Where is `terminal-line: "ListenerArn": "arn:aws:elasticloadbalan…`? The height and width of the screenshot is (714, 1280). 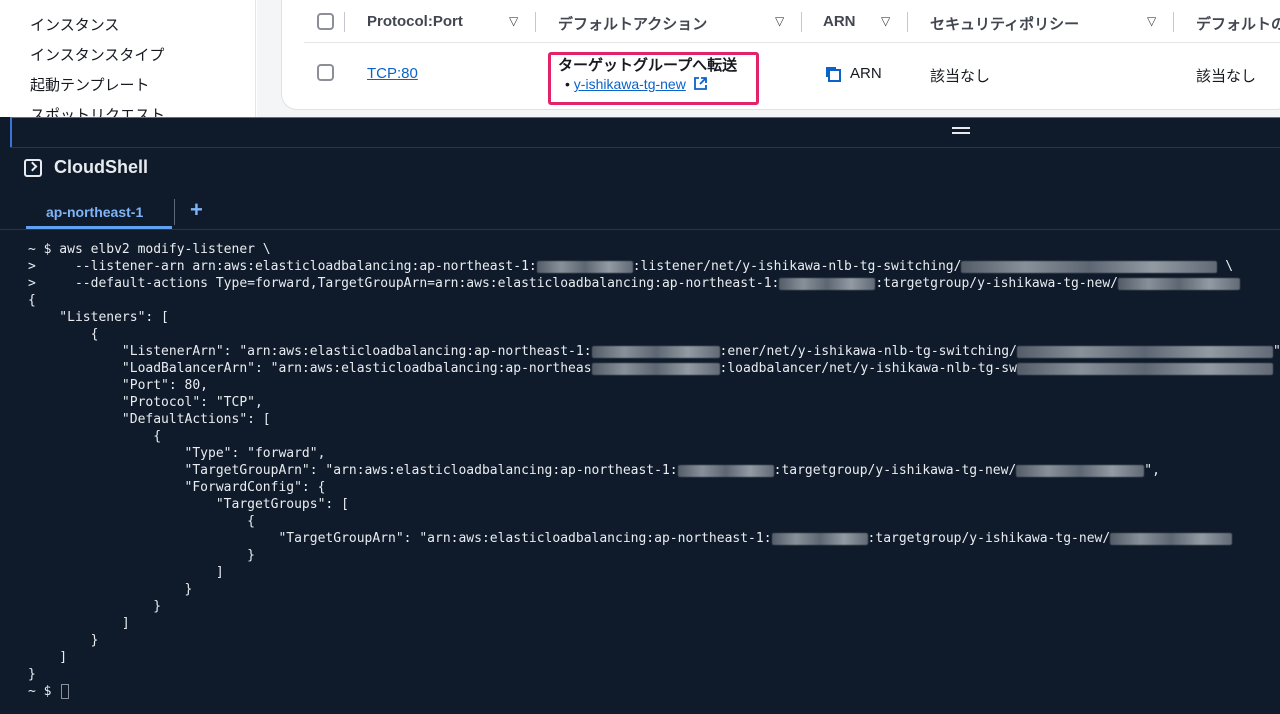 terminal-line: "ListenerArn": "arn:aws:elasticloadbalan… is located at coordinates (654, 351).